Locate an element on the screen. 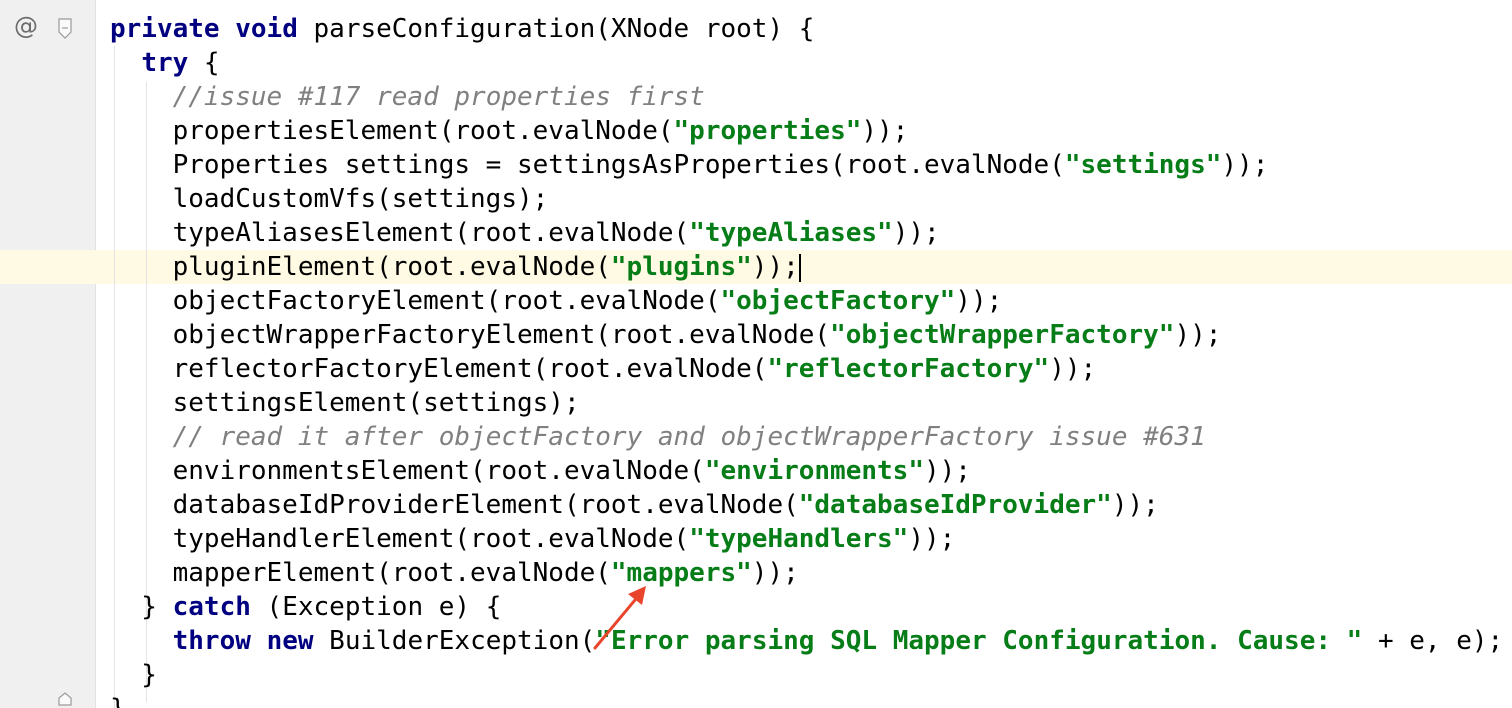 The image size is (1512, 708). code-text: pluginElement(root.evalNode( is located at coordinates (360, 267).